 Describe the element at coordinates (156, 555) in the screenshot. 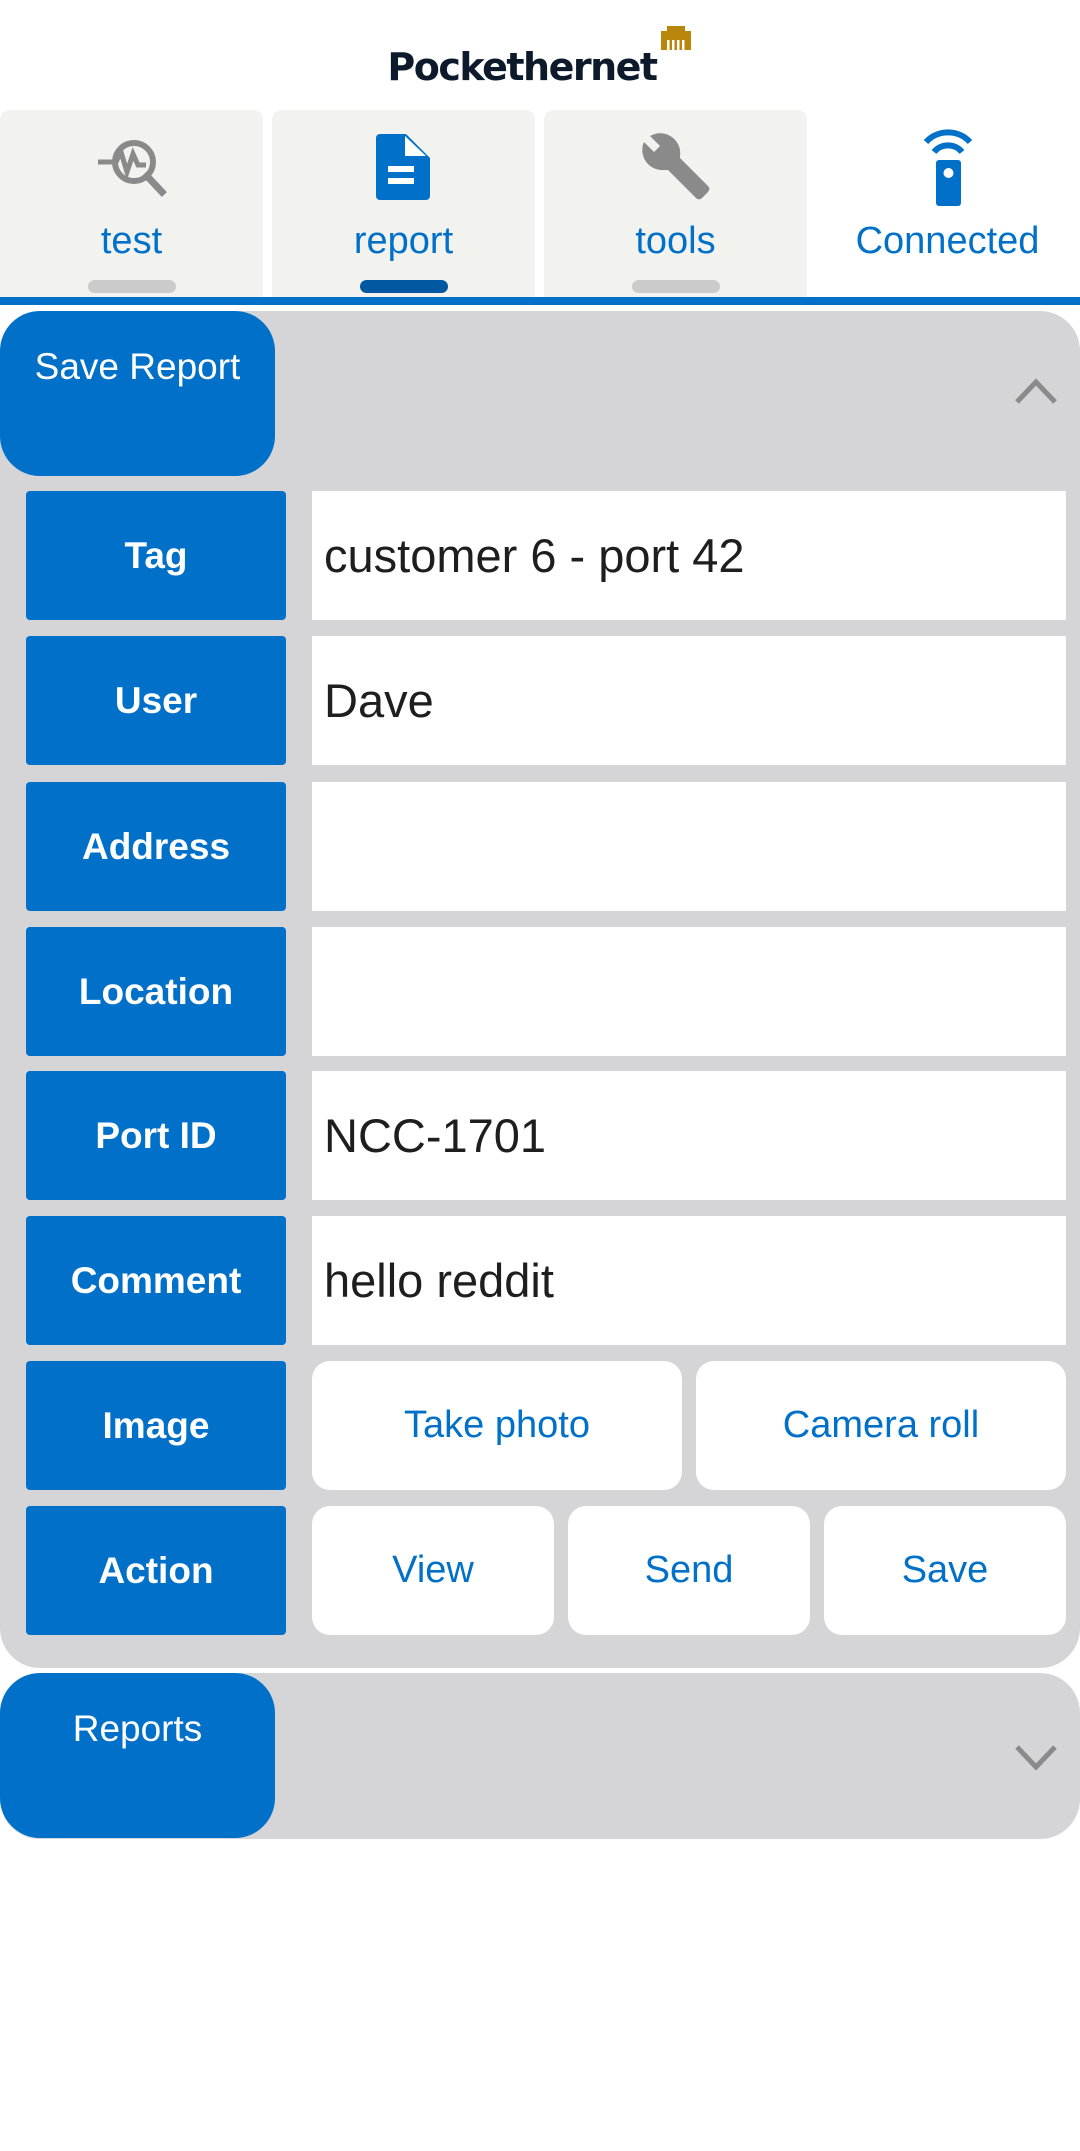

I see `field-label: Tag` at that location.